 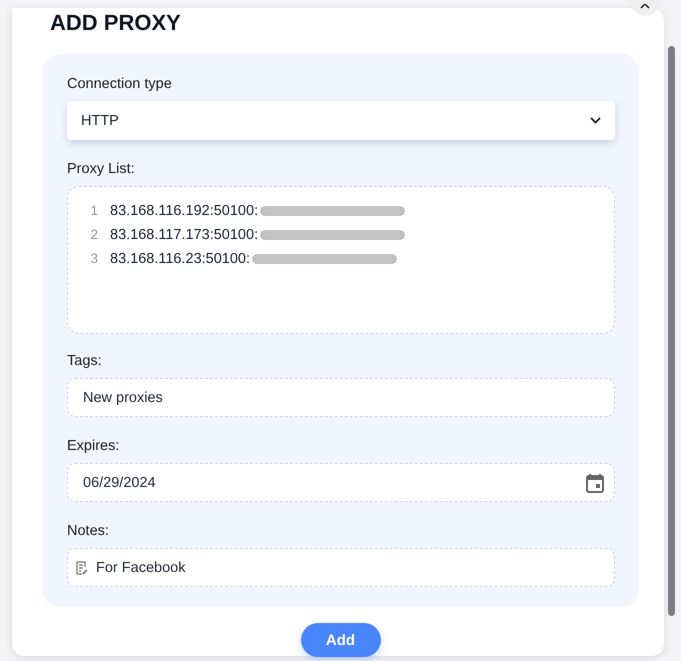 What do you see at coordinates (88, 531) in the screenshot?
I see `field-label: Notes:` at bounding box center [88, 531].